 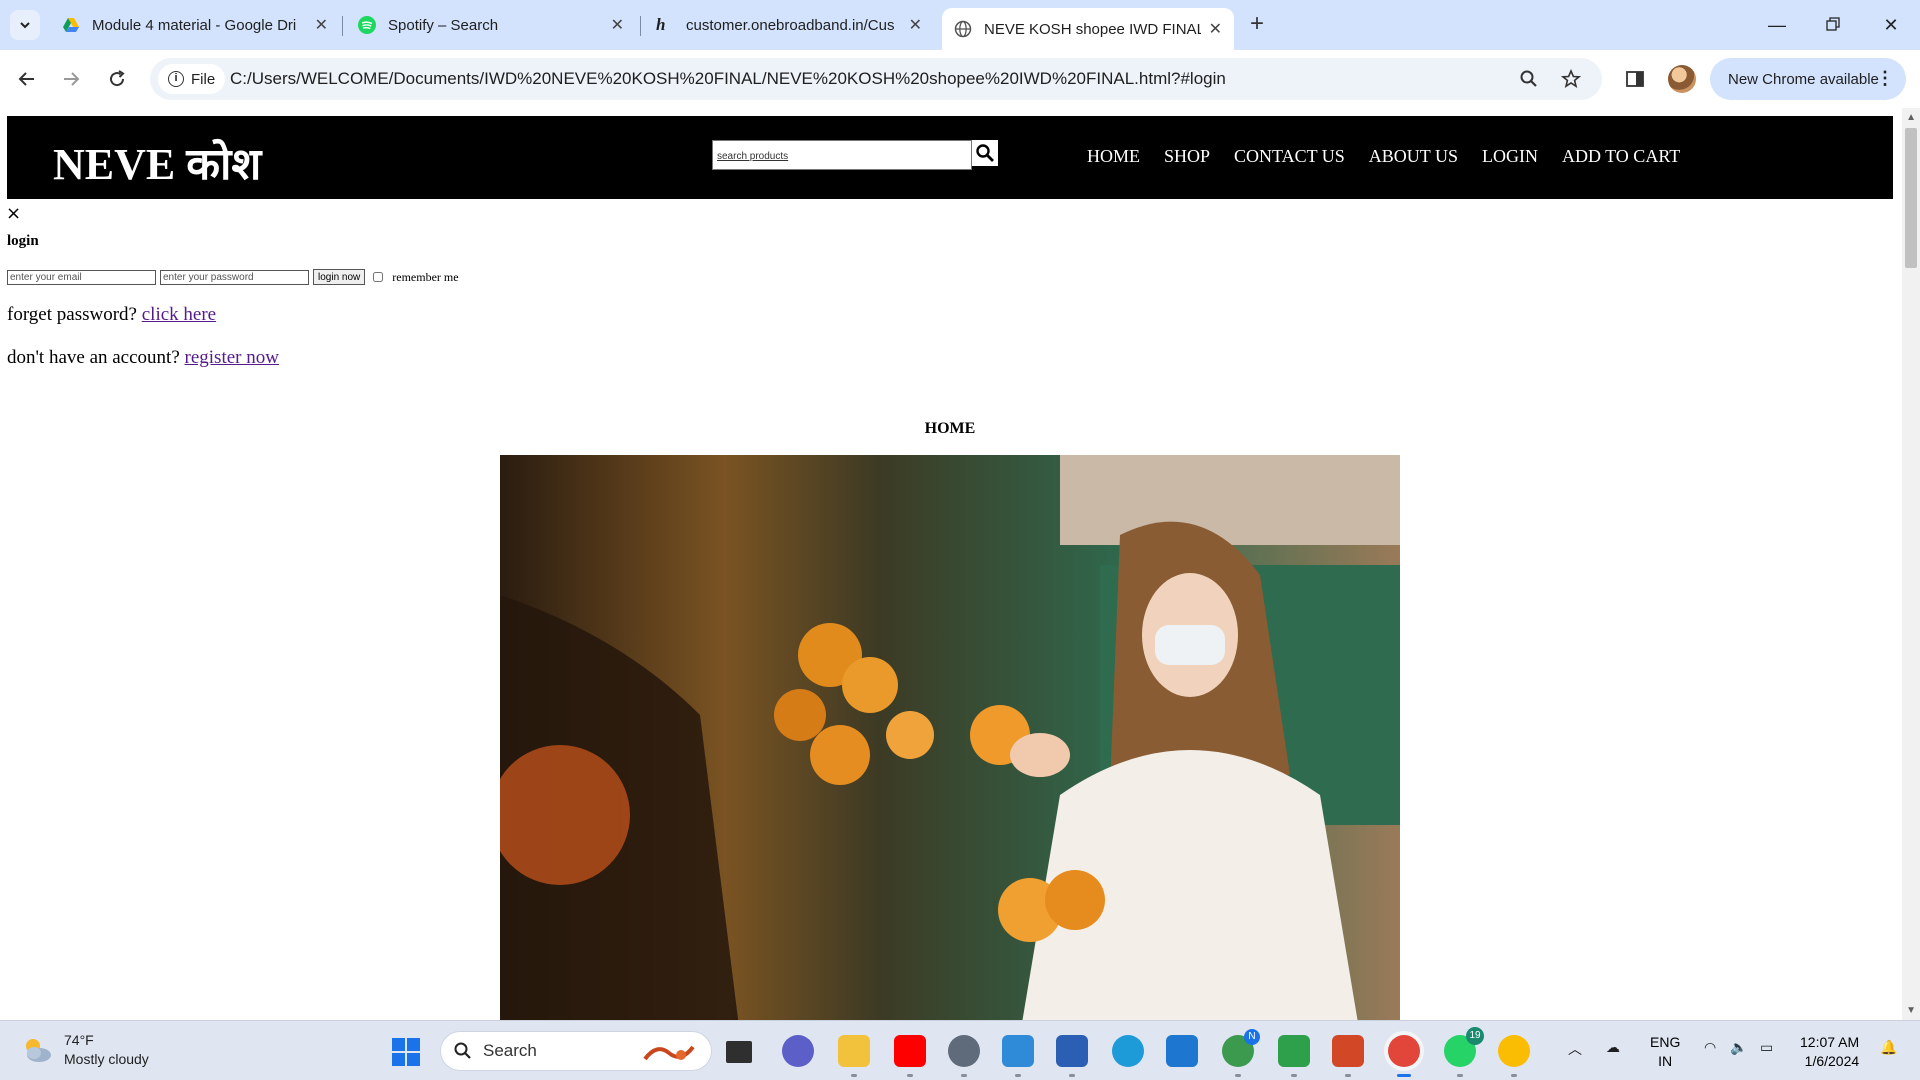 What do you see at coordinates (1665, 1061) in the screenshot?
I see `region-code: IN` at bounding box center [1665, 1061].